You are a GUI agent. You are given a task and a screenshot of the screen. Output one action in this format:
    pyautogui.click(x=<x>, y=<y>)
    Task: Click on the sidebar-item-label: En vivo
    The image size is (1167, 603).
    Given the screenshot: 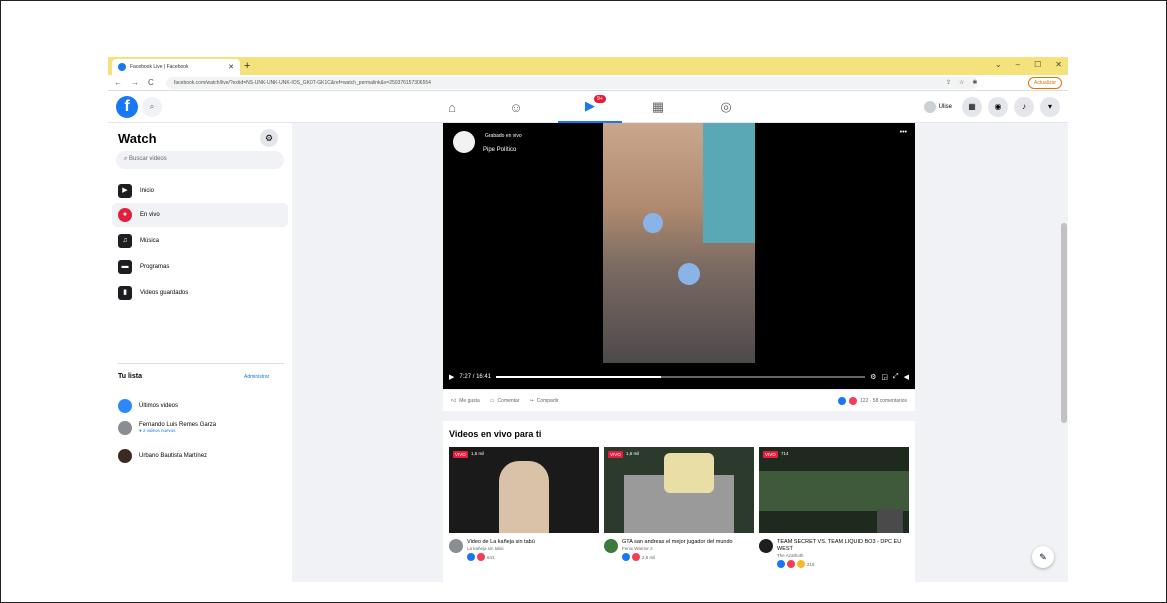 What is the action you would take?
    pyautogui.click(x=150, y=215)
    